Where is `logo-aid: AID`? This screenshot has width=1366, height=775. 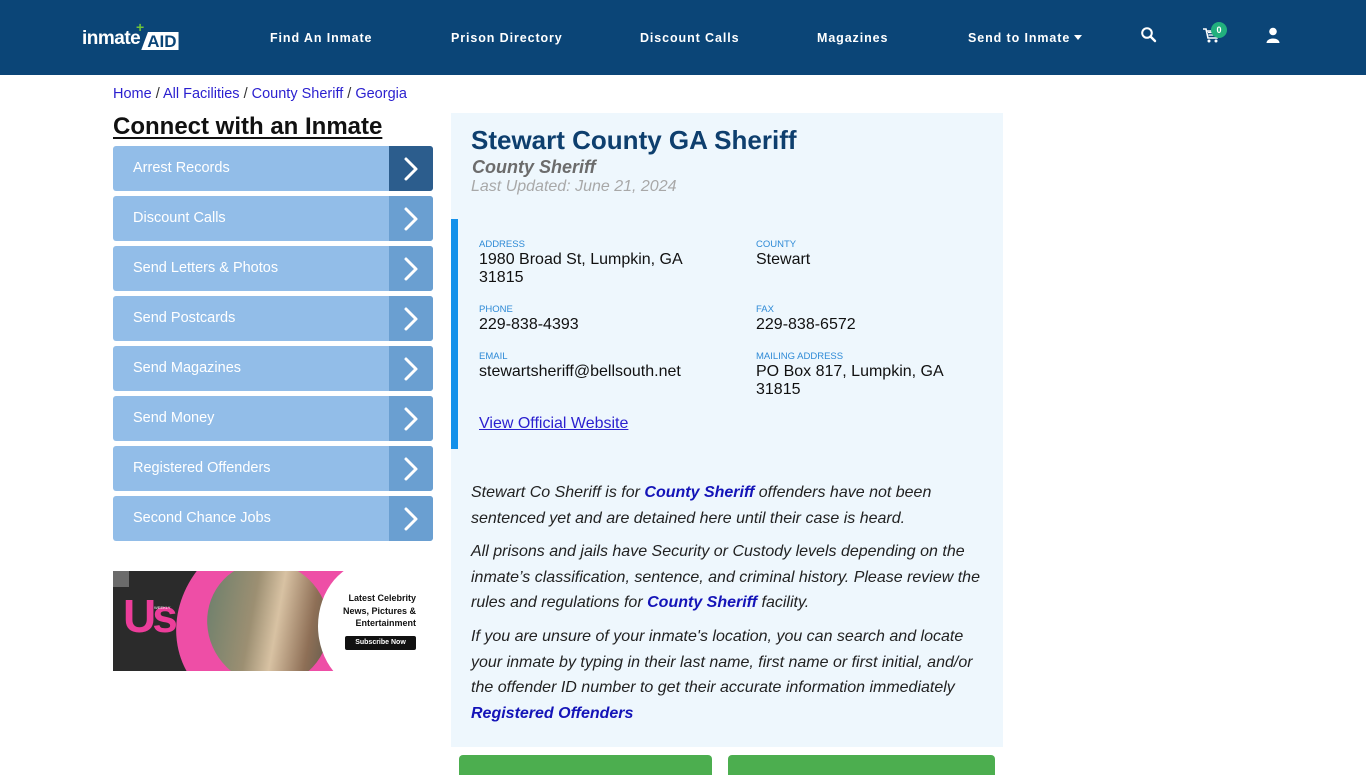
logo-aid: AID is located at coordinates (160, 41).